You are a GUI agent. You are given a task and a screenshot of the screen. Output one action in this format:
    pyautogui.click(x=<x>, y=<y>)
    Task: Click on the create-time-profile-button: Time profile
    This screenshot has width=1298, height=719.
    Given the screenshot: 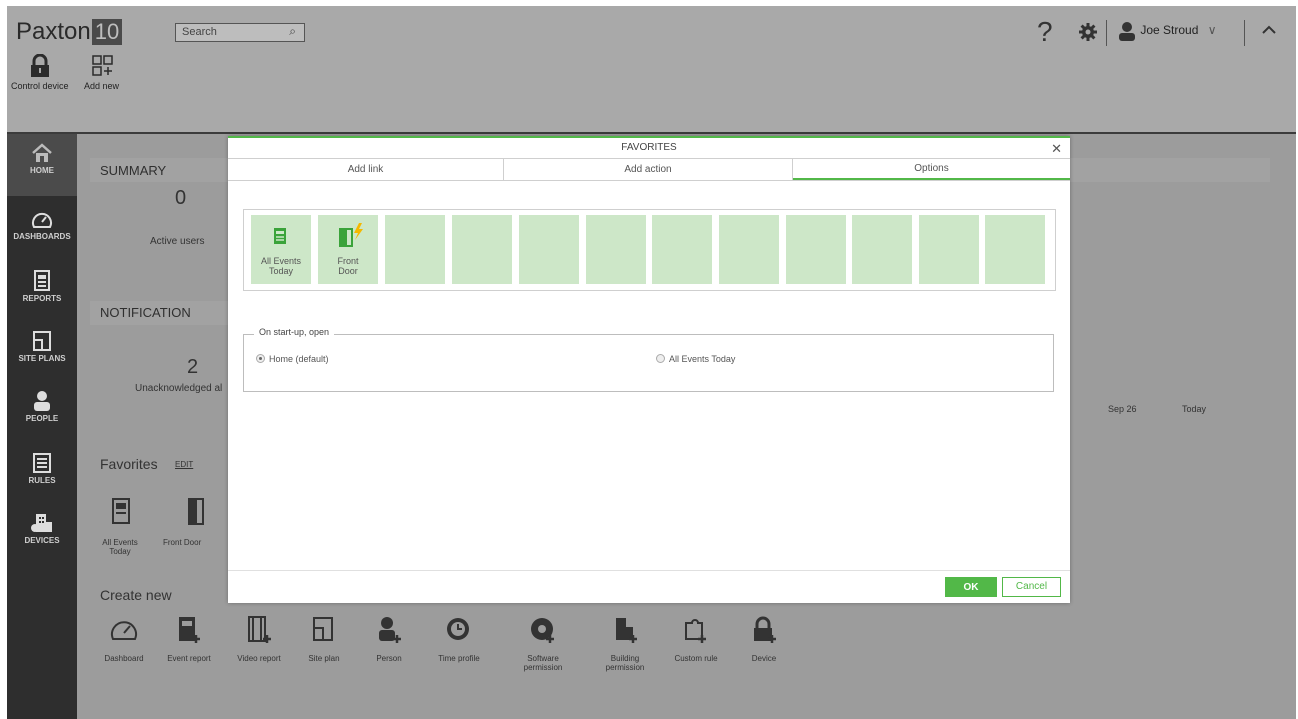 What is the action you would take?
    pyautogui.click(x=459, y=639)
    